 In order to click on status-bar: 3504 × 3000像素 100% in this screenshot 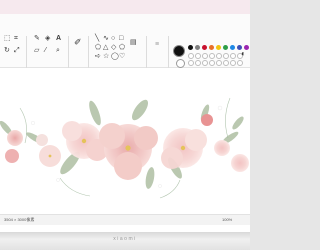, I will do `click(125, 219)`.